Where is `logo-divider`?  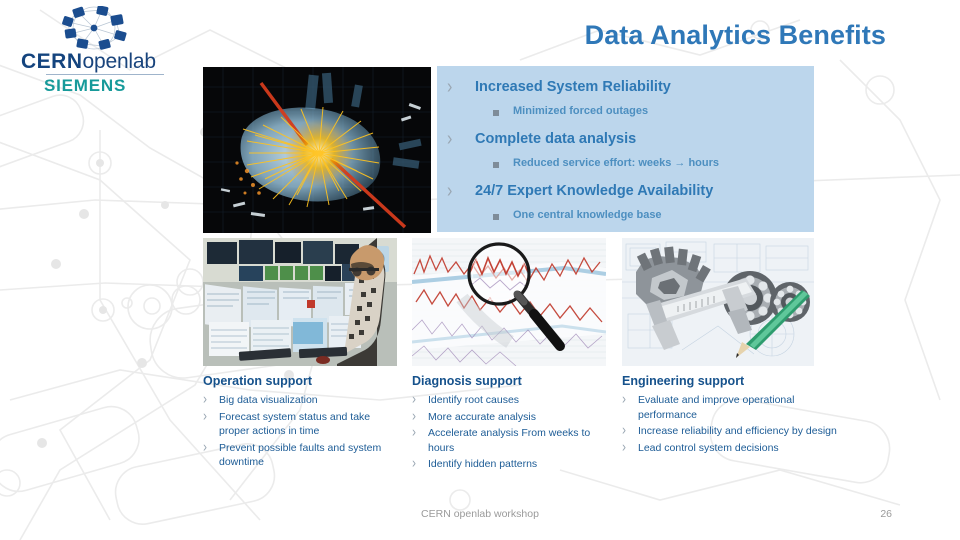 logo-divider is located at coordinates (105, 74).